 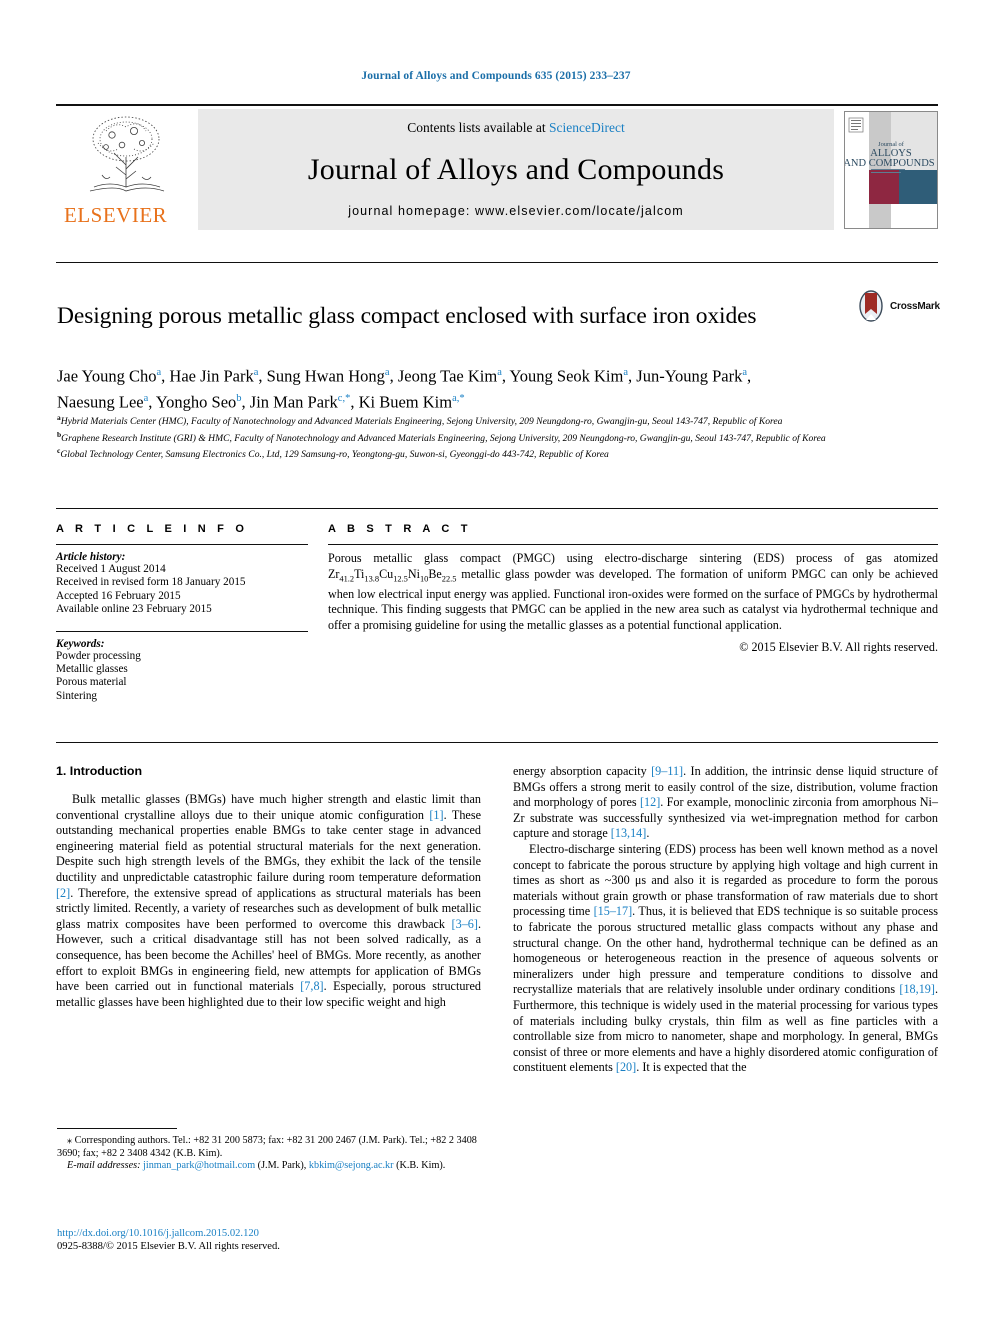 I want to click on chem-sub: 12.5, so click(x=400, y=578).